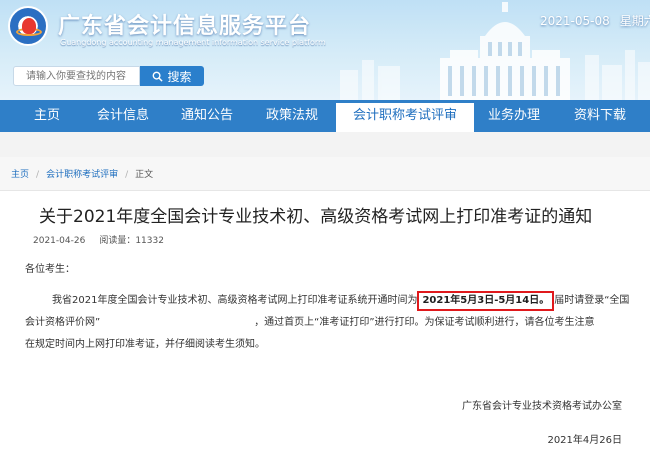 This screenshot has width=650, height=452. What do you see at coordinates (185, 26) in the screenshot?
I see `site-title: 广东省会计信息服务平台` at bounding box center [185, 26].